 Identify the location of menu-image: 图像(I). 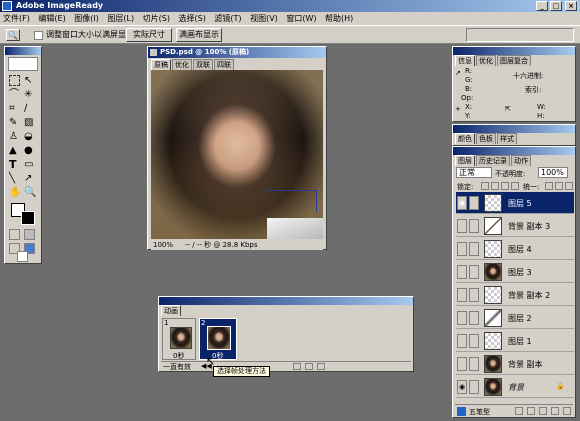
(86, 18).